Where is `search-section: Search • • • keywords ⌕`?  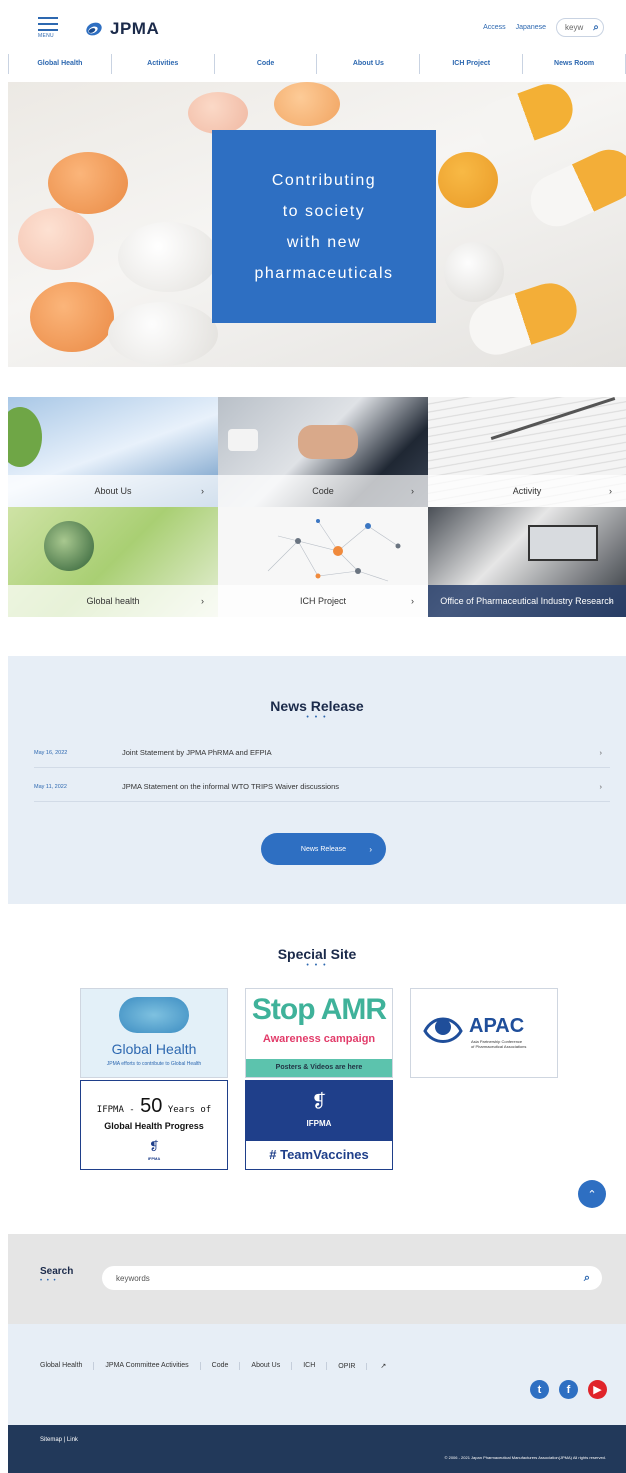
search-section: Search • • • keywords ⌕ is located at coordinates (317, 1279).